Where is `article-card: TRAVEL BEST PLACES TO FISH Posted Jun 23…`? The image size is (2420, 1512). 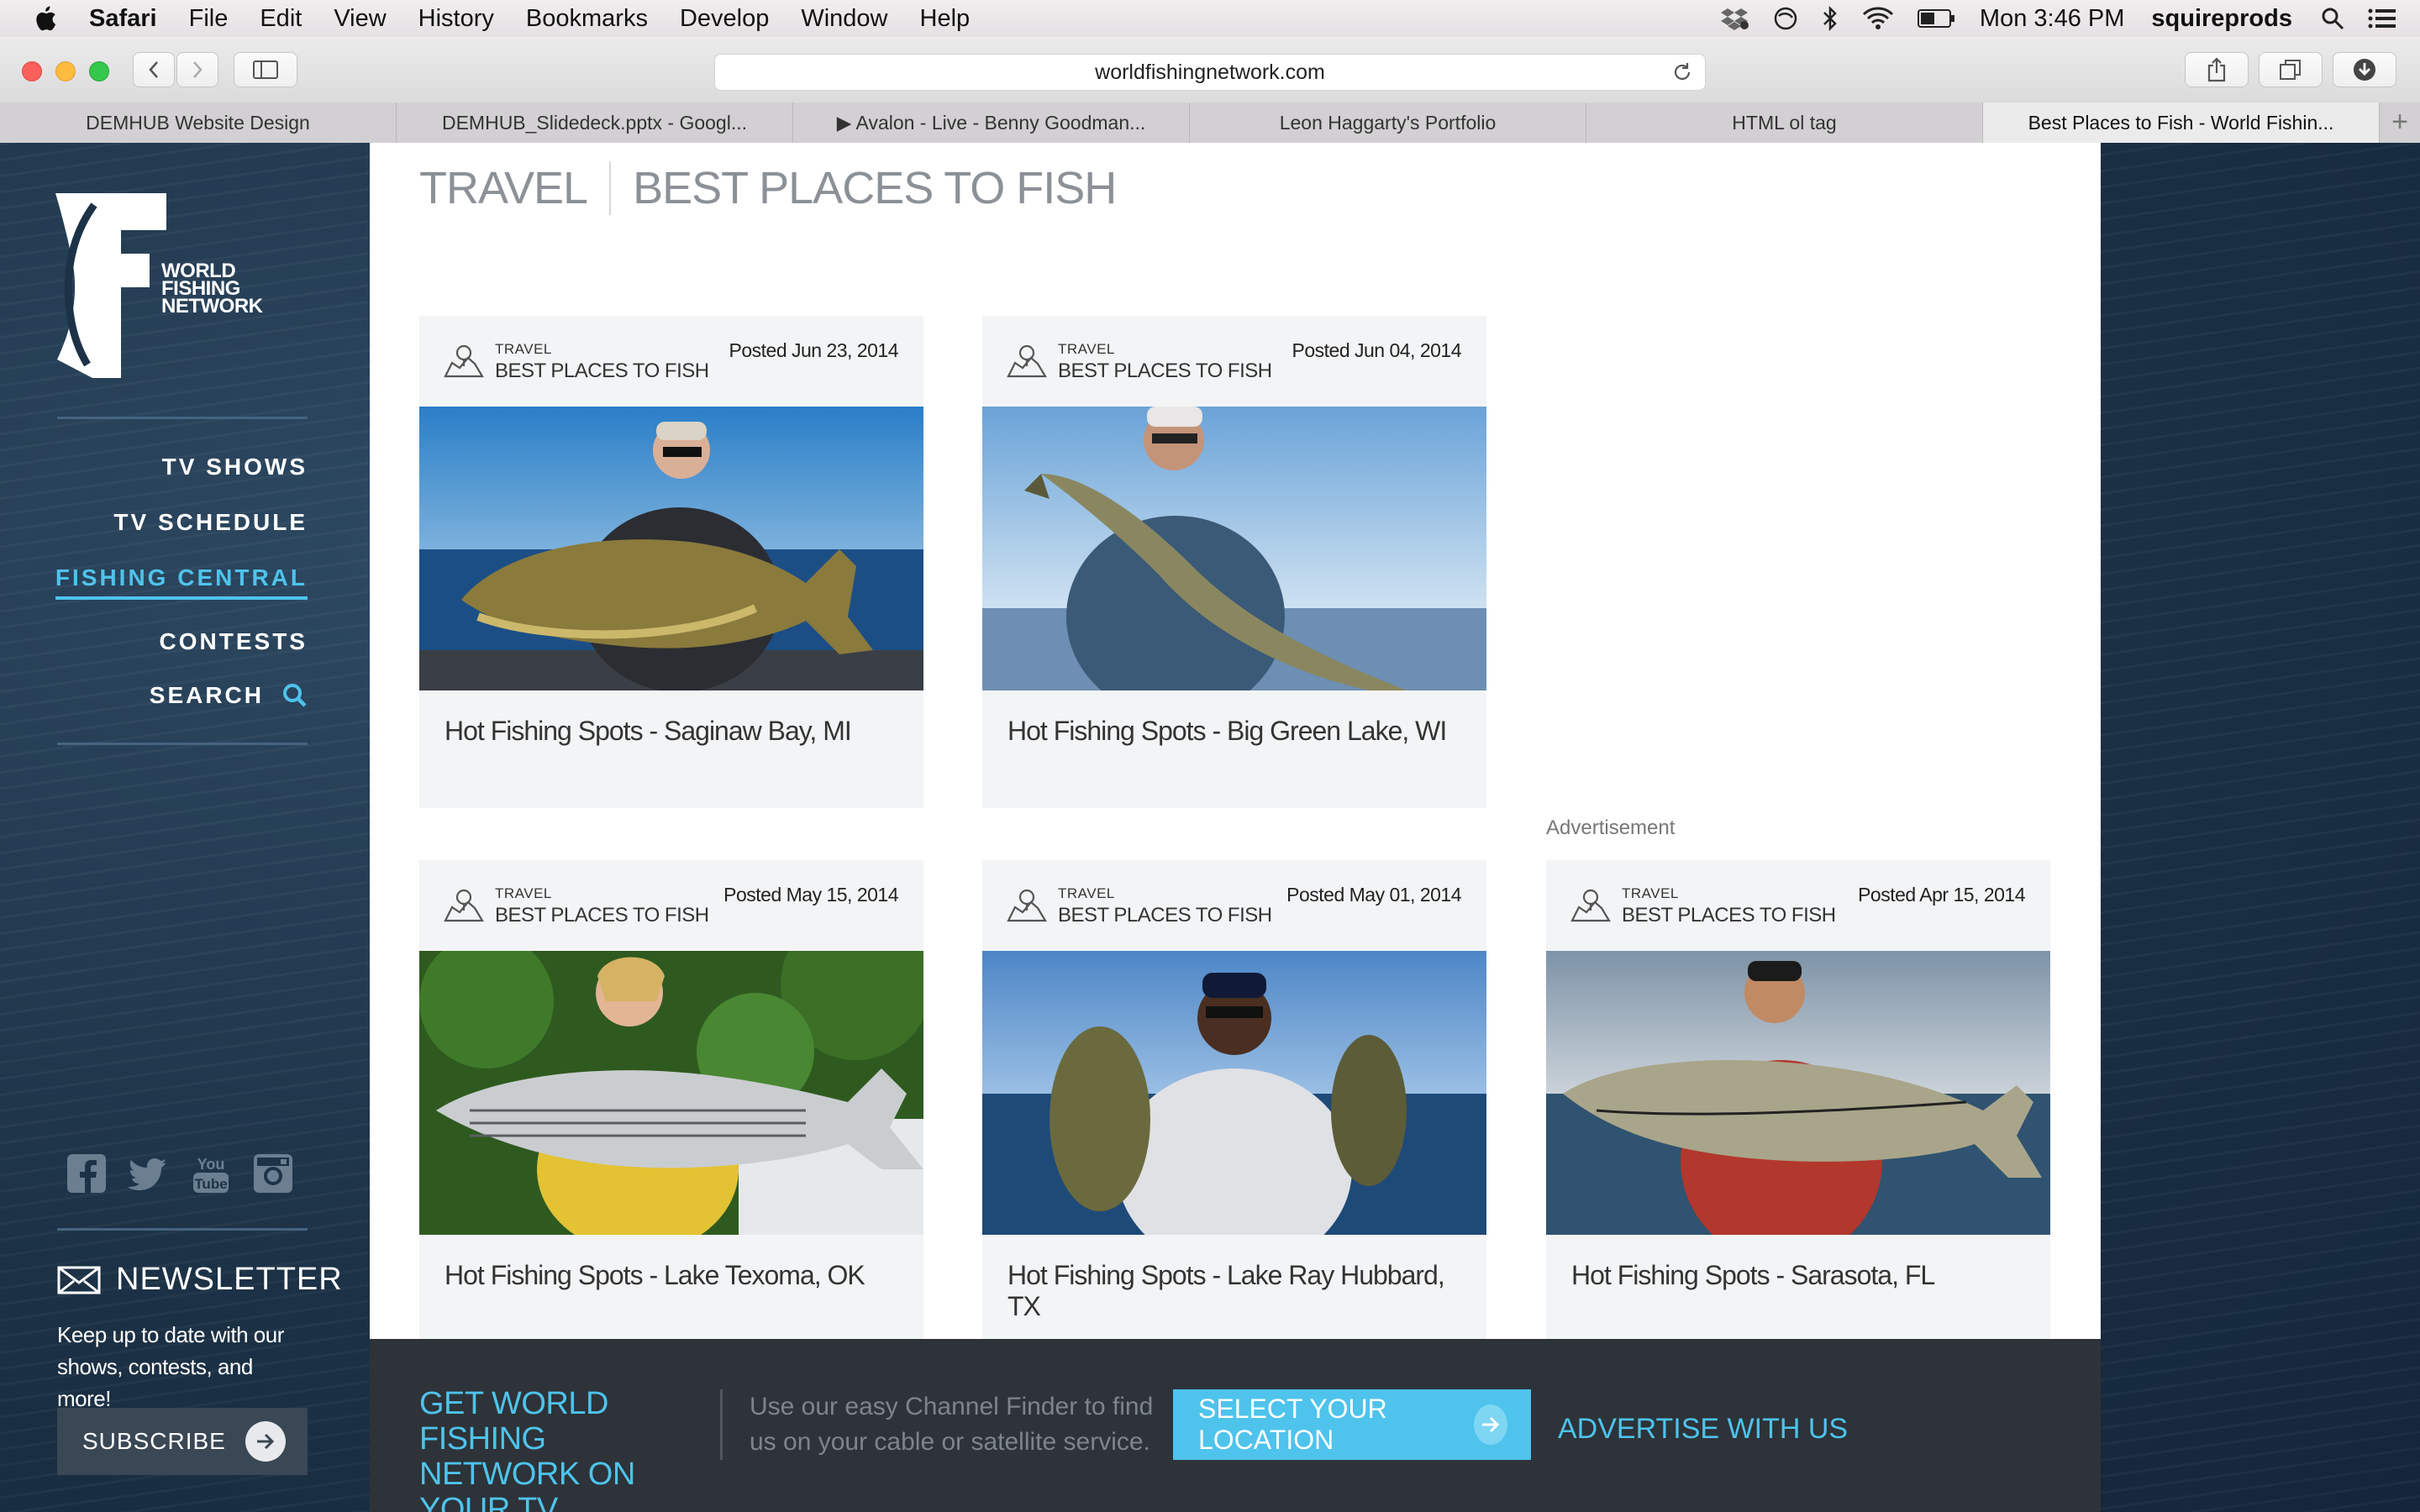 article-card: TRAVEL BEST PLACES TO FISH Posted Jun 23… is located at coordinates (671, 562).